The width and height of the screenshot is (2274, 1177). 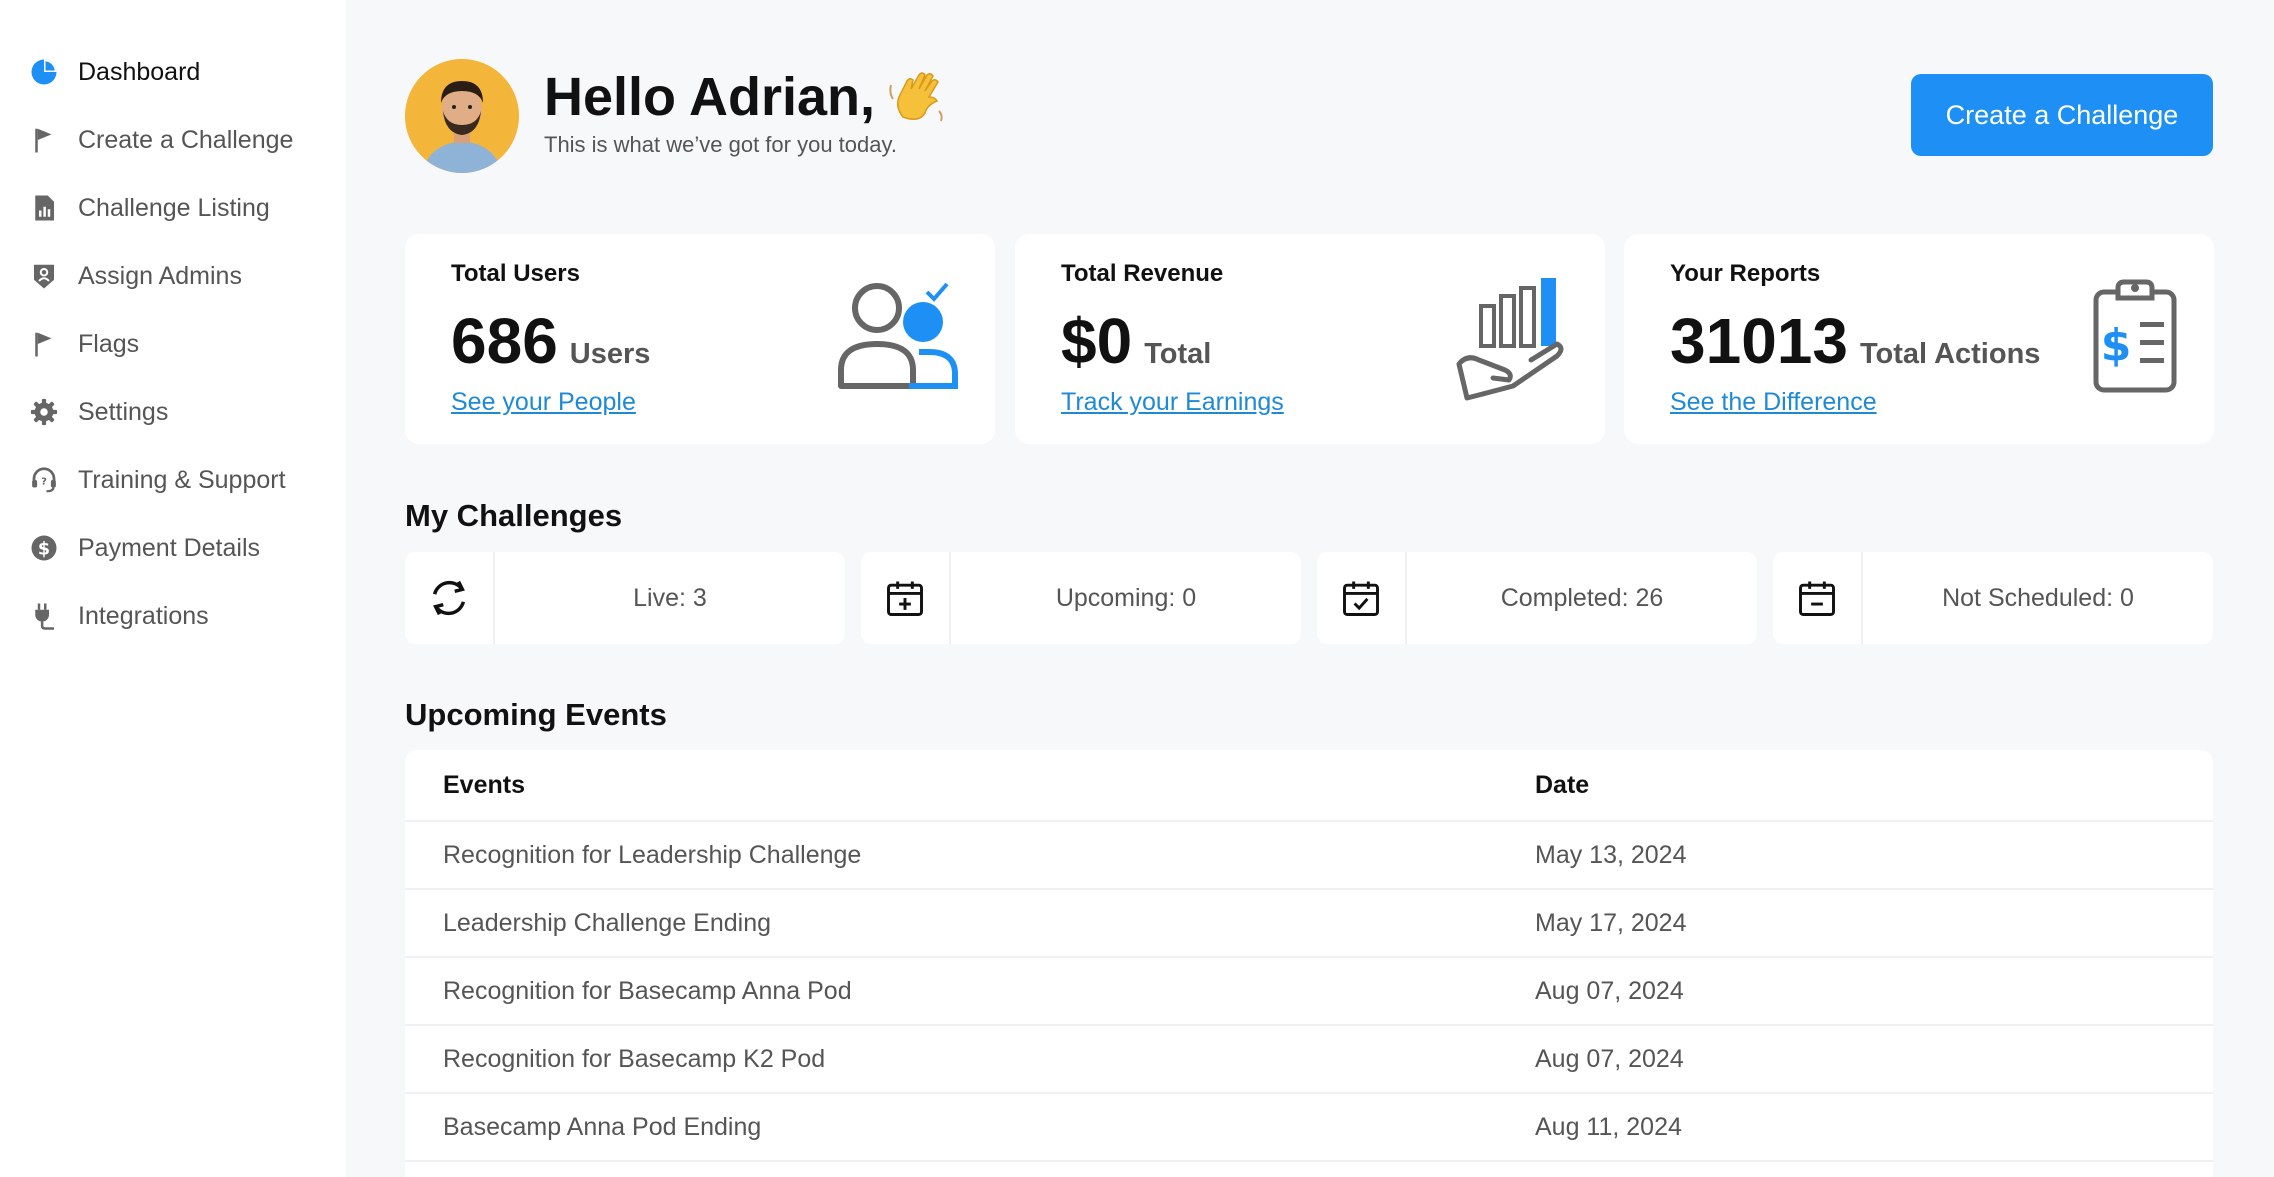 I want to click on clipboard-dollar-icon: $, so click(x=2135, y=338).